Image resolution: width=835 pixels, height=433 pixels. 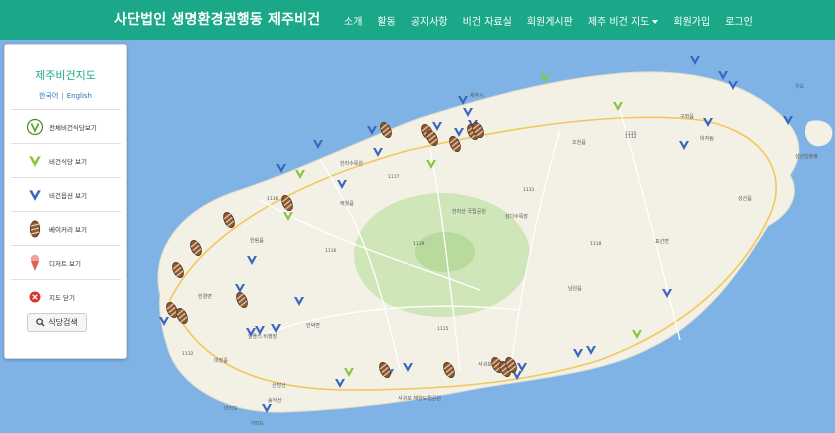 What do you see at coordinates (221, 360) in the screenshot?
I see `map-label-daejeong: 대정읍` at bounding box center [221, 360].